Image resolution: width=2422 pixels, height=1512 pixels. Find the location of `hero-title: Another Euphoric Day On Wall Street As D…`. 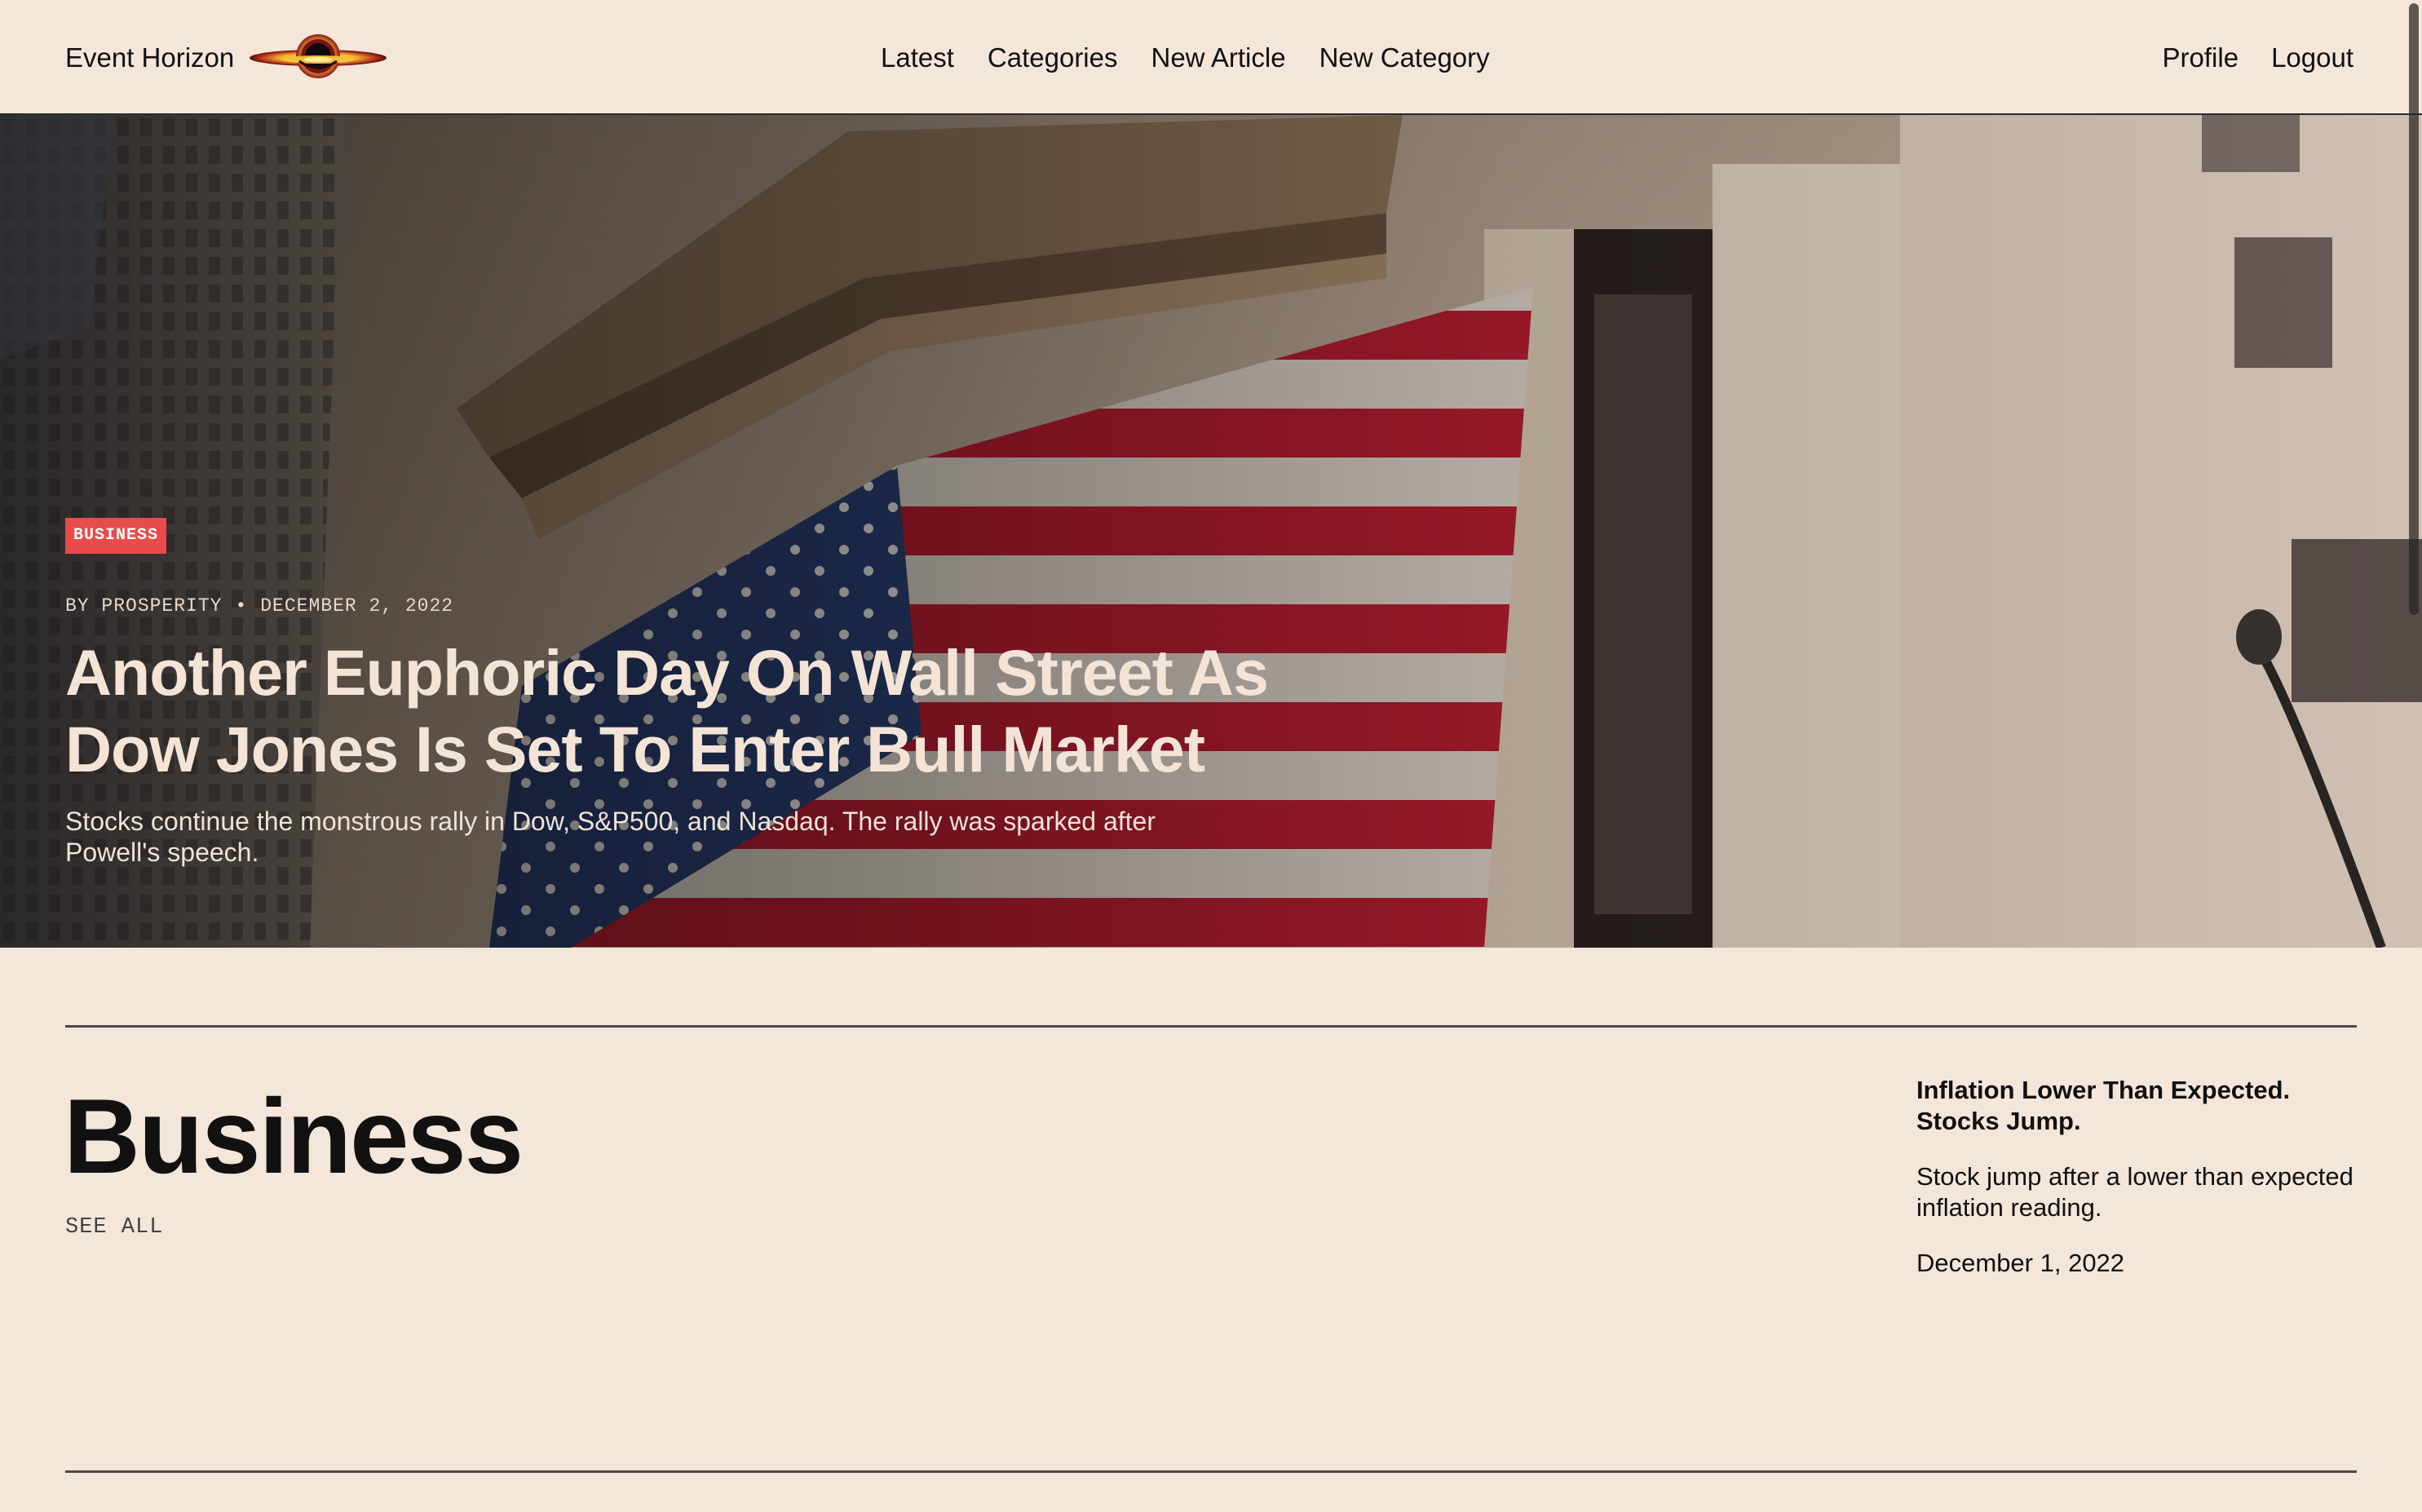

hero-title: Another Euphoric Day On Wall Street As D… is located at coordinates (701, 711).